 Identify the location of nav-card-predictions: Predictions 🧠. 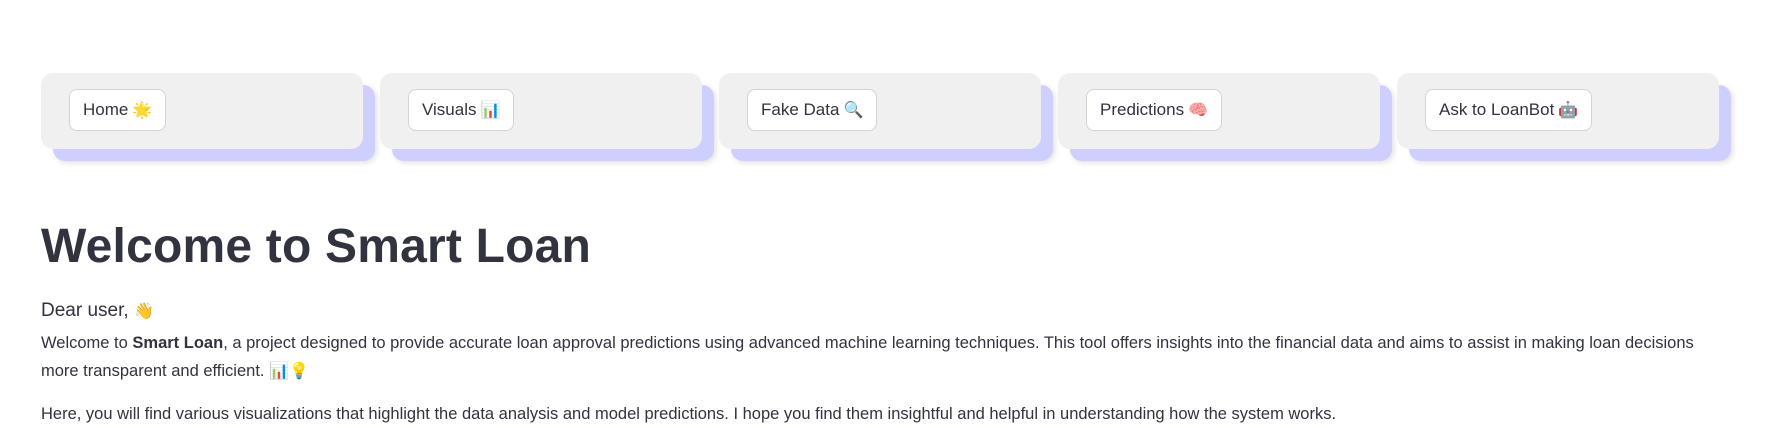
(1219, 111).